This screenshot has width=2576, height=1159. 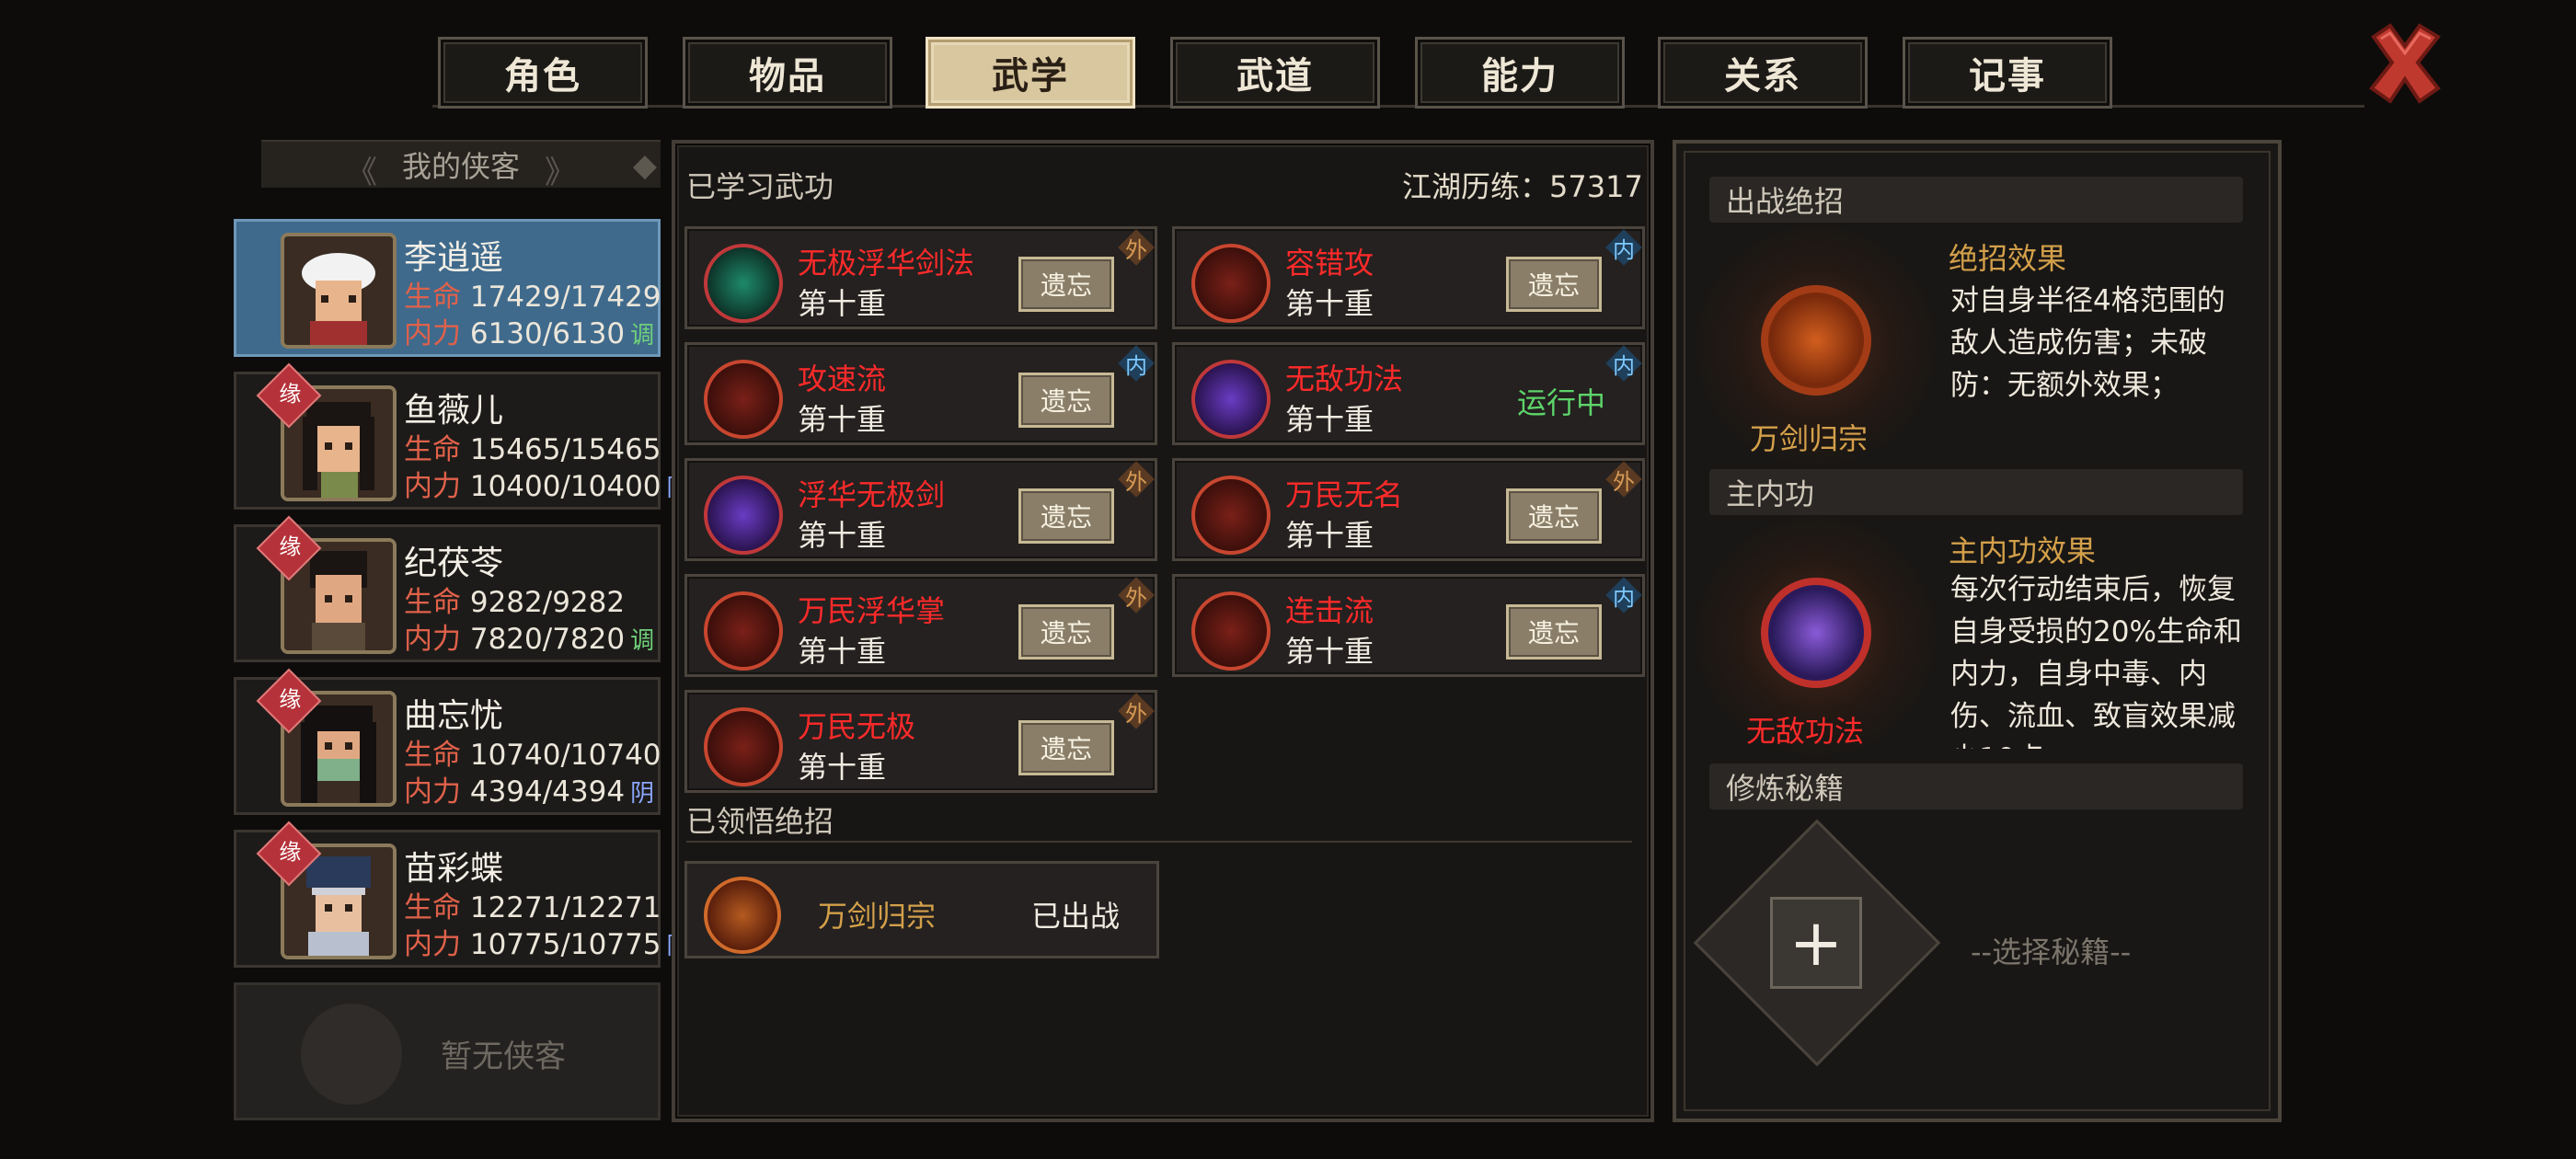 What do you see at coordinates (454, 258) in the screenshot?
I see `hero-name: 李逍遥` at bounding box center [454, 258].